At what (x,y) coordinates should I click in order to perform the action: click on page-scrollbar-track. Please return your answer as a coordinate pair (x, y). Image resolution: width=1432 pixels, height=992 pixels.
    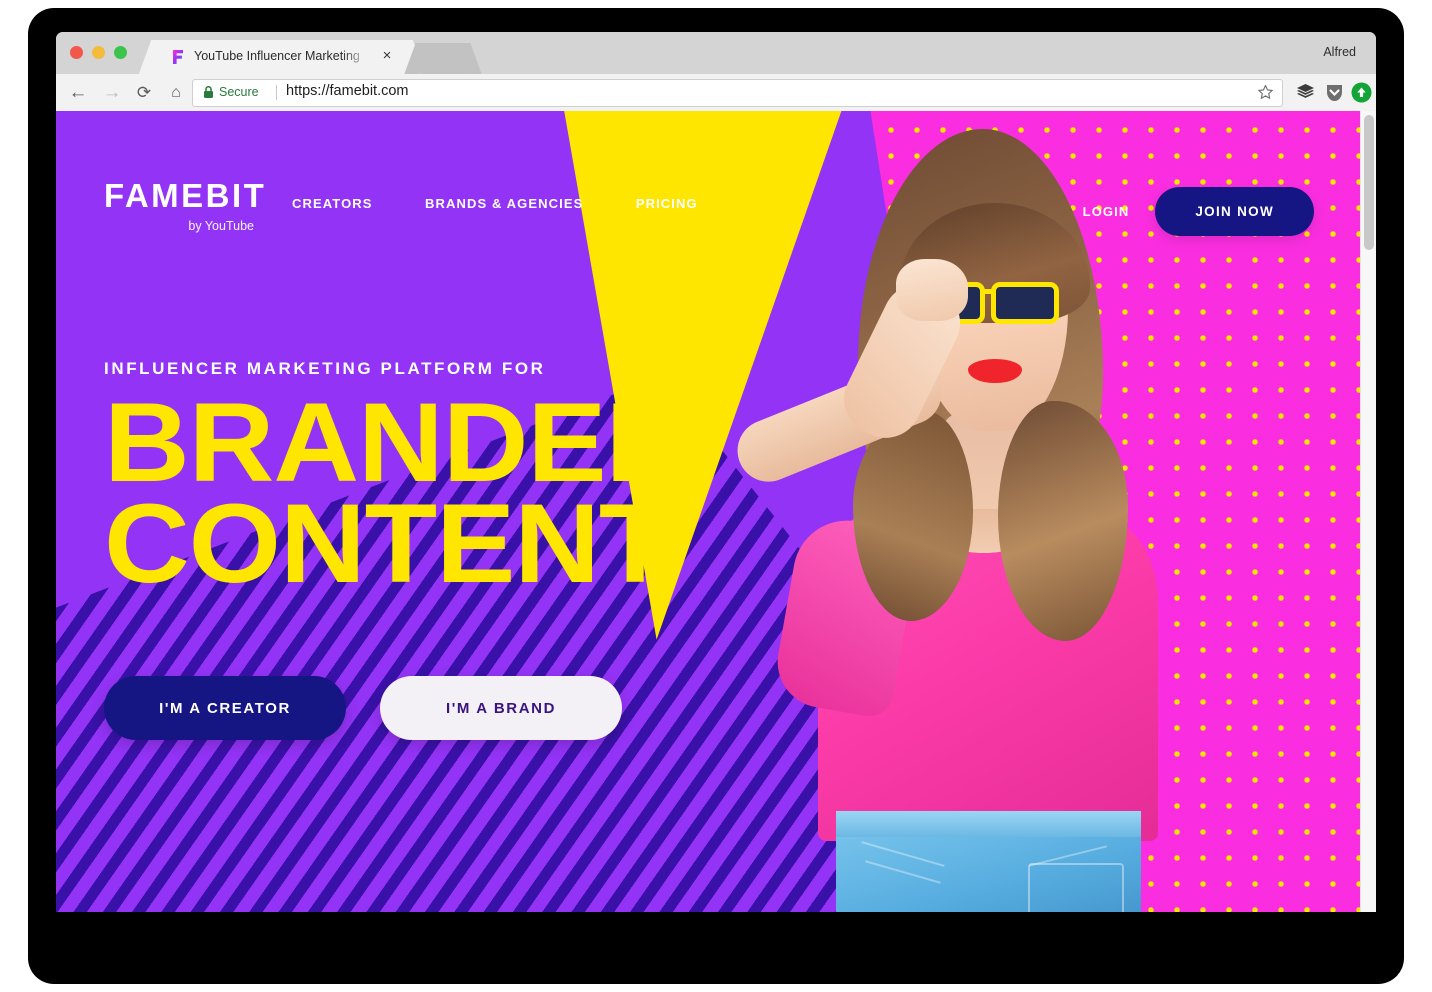
    Looking at the image, I should click on (1368, 511).